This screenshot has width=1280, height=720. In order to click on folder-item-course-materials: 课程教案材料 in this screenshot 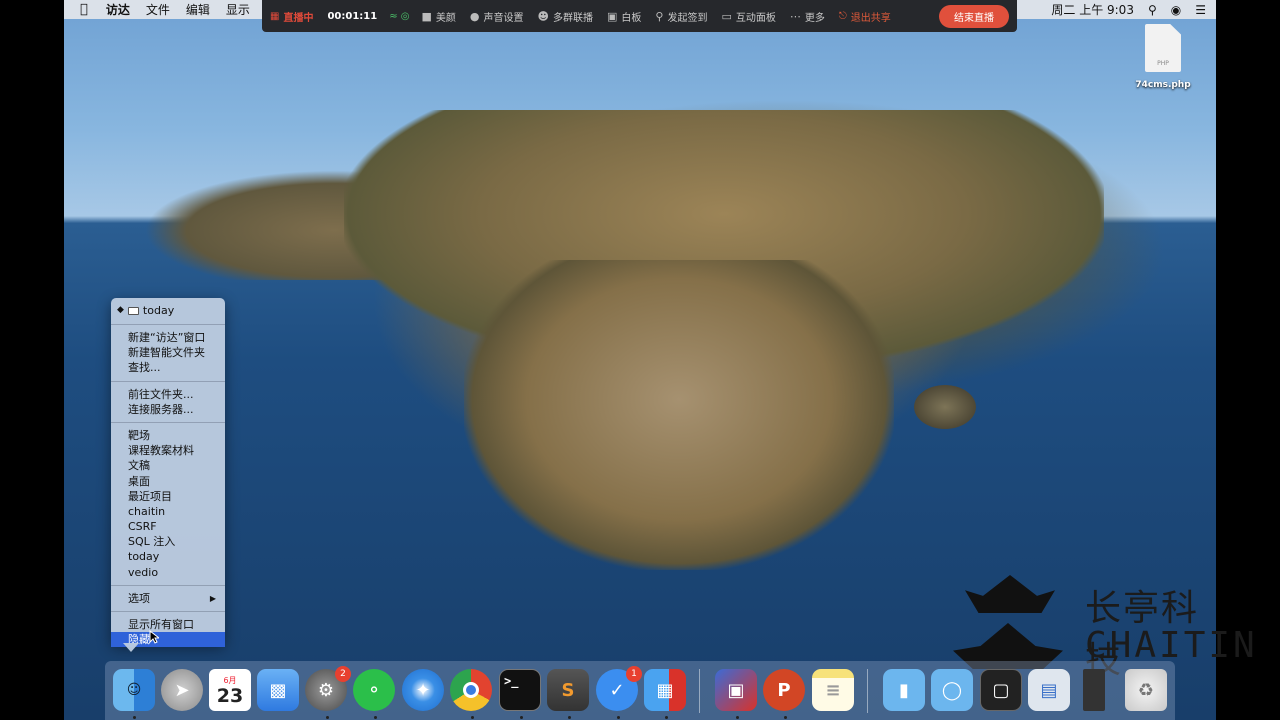, I will do `click(168, 450)`.